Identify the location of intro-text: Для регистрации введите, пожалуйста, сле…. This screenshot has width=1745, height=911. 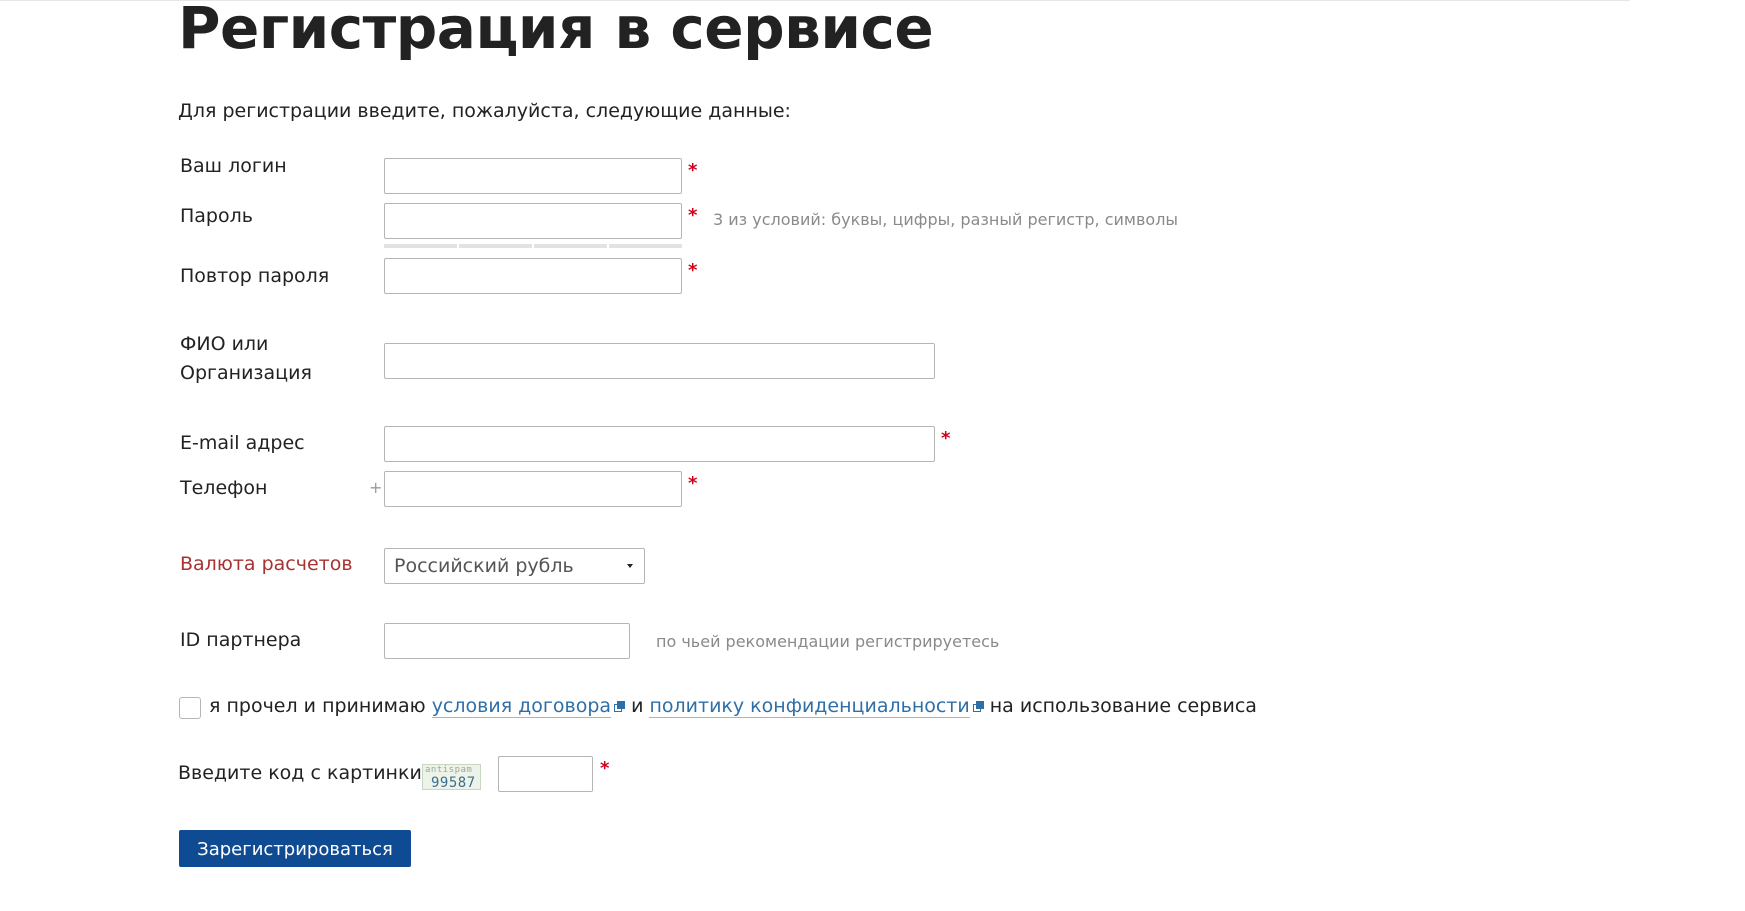
(484, 111).